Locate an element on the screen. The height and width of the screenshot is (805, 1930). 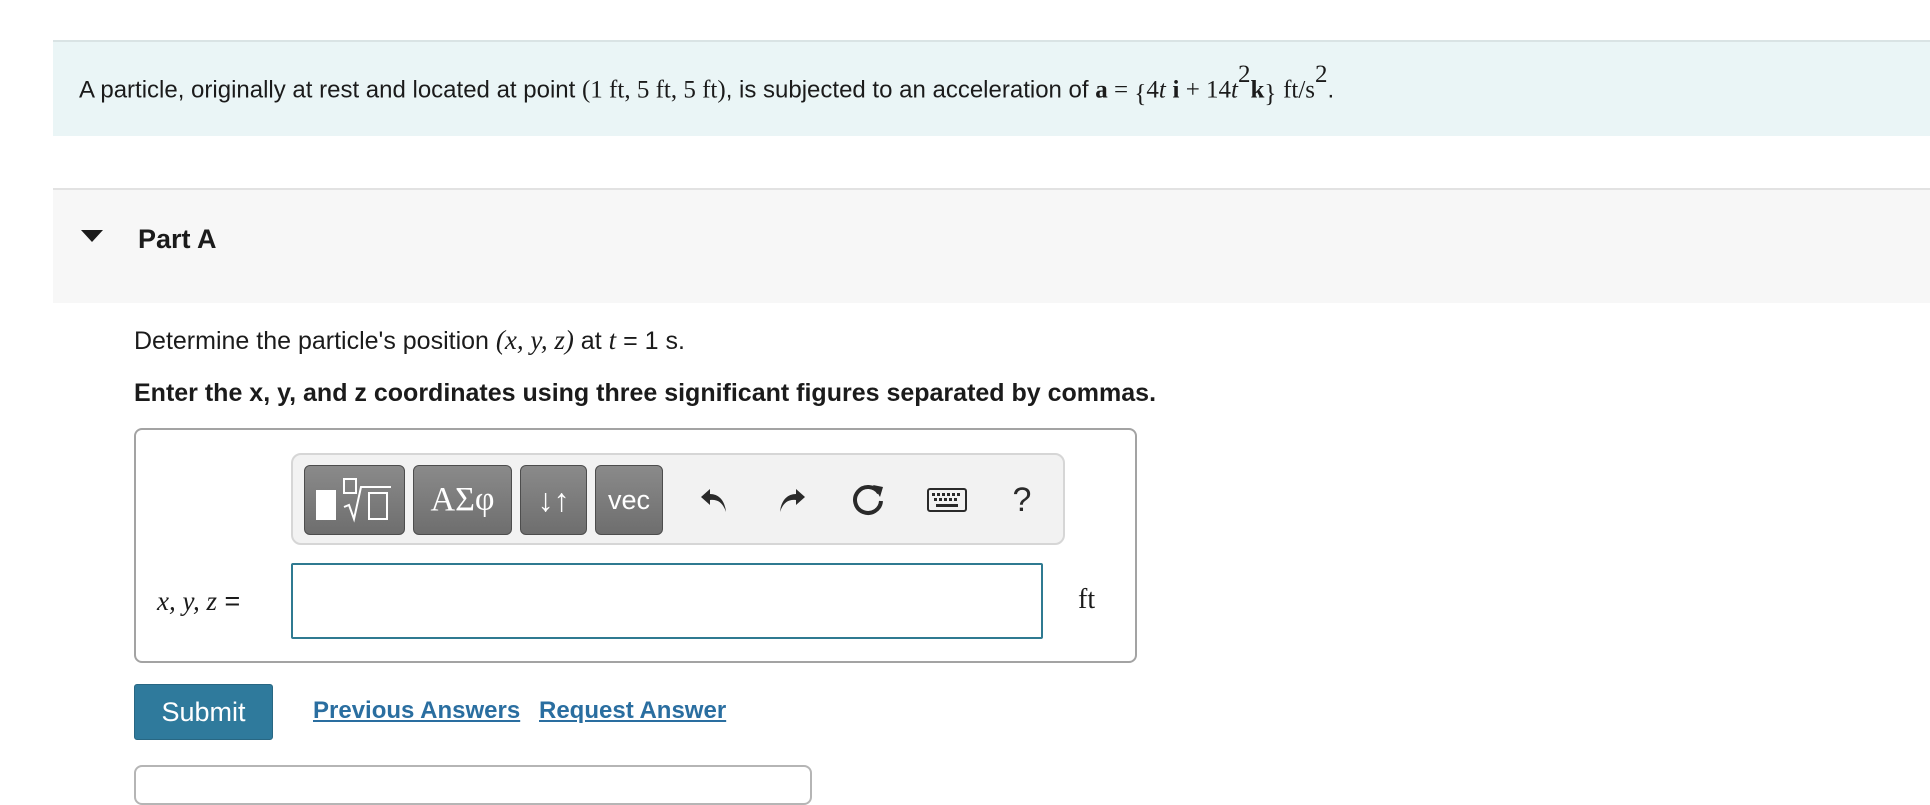
start-point: (1 ft, 5 ft, 5 ft) is located at coordinates (653, 90).